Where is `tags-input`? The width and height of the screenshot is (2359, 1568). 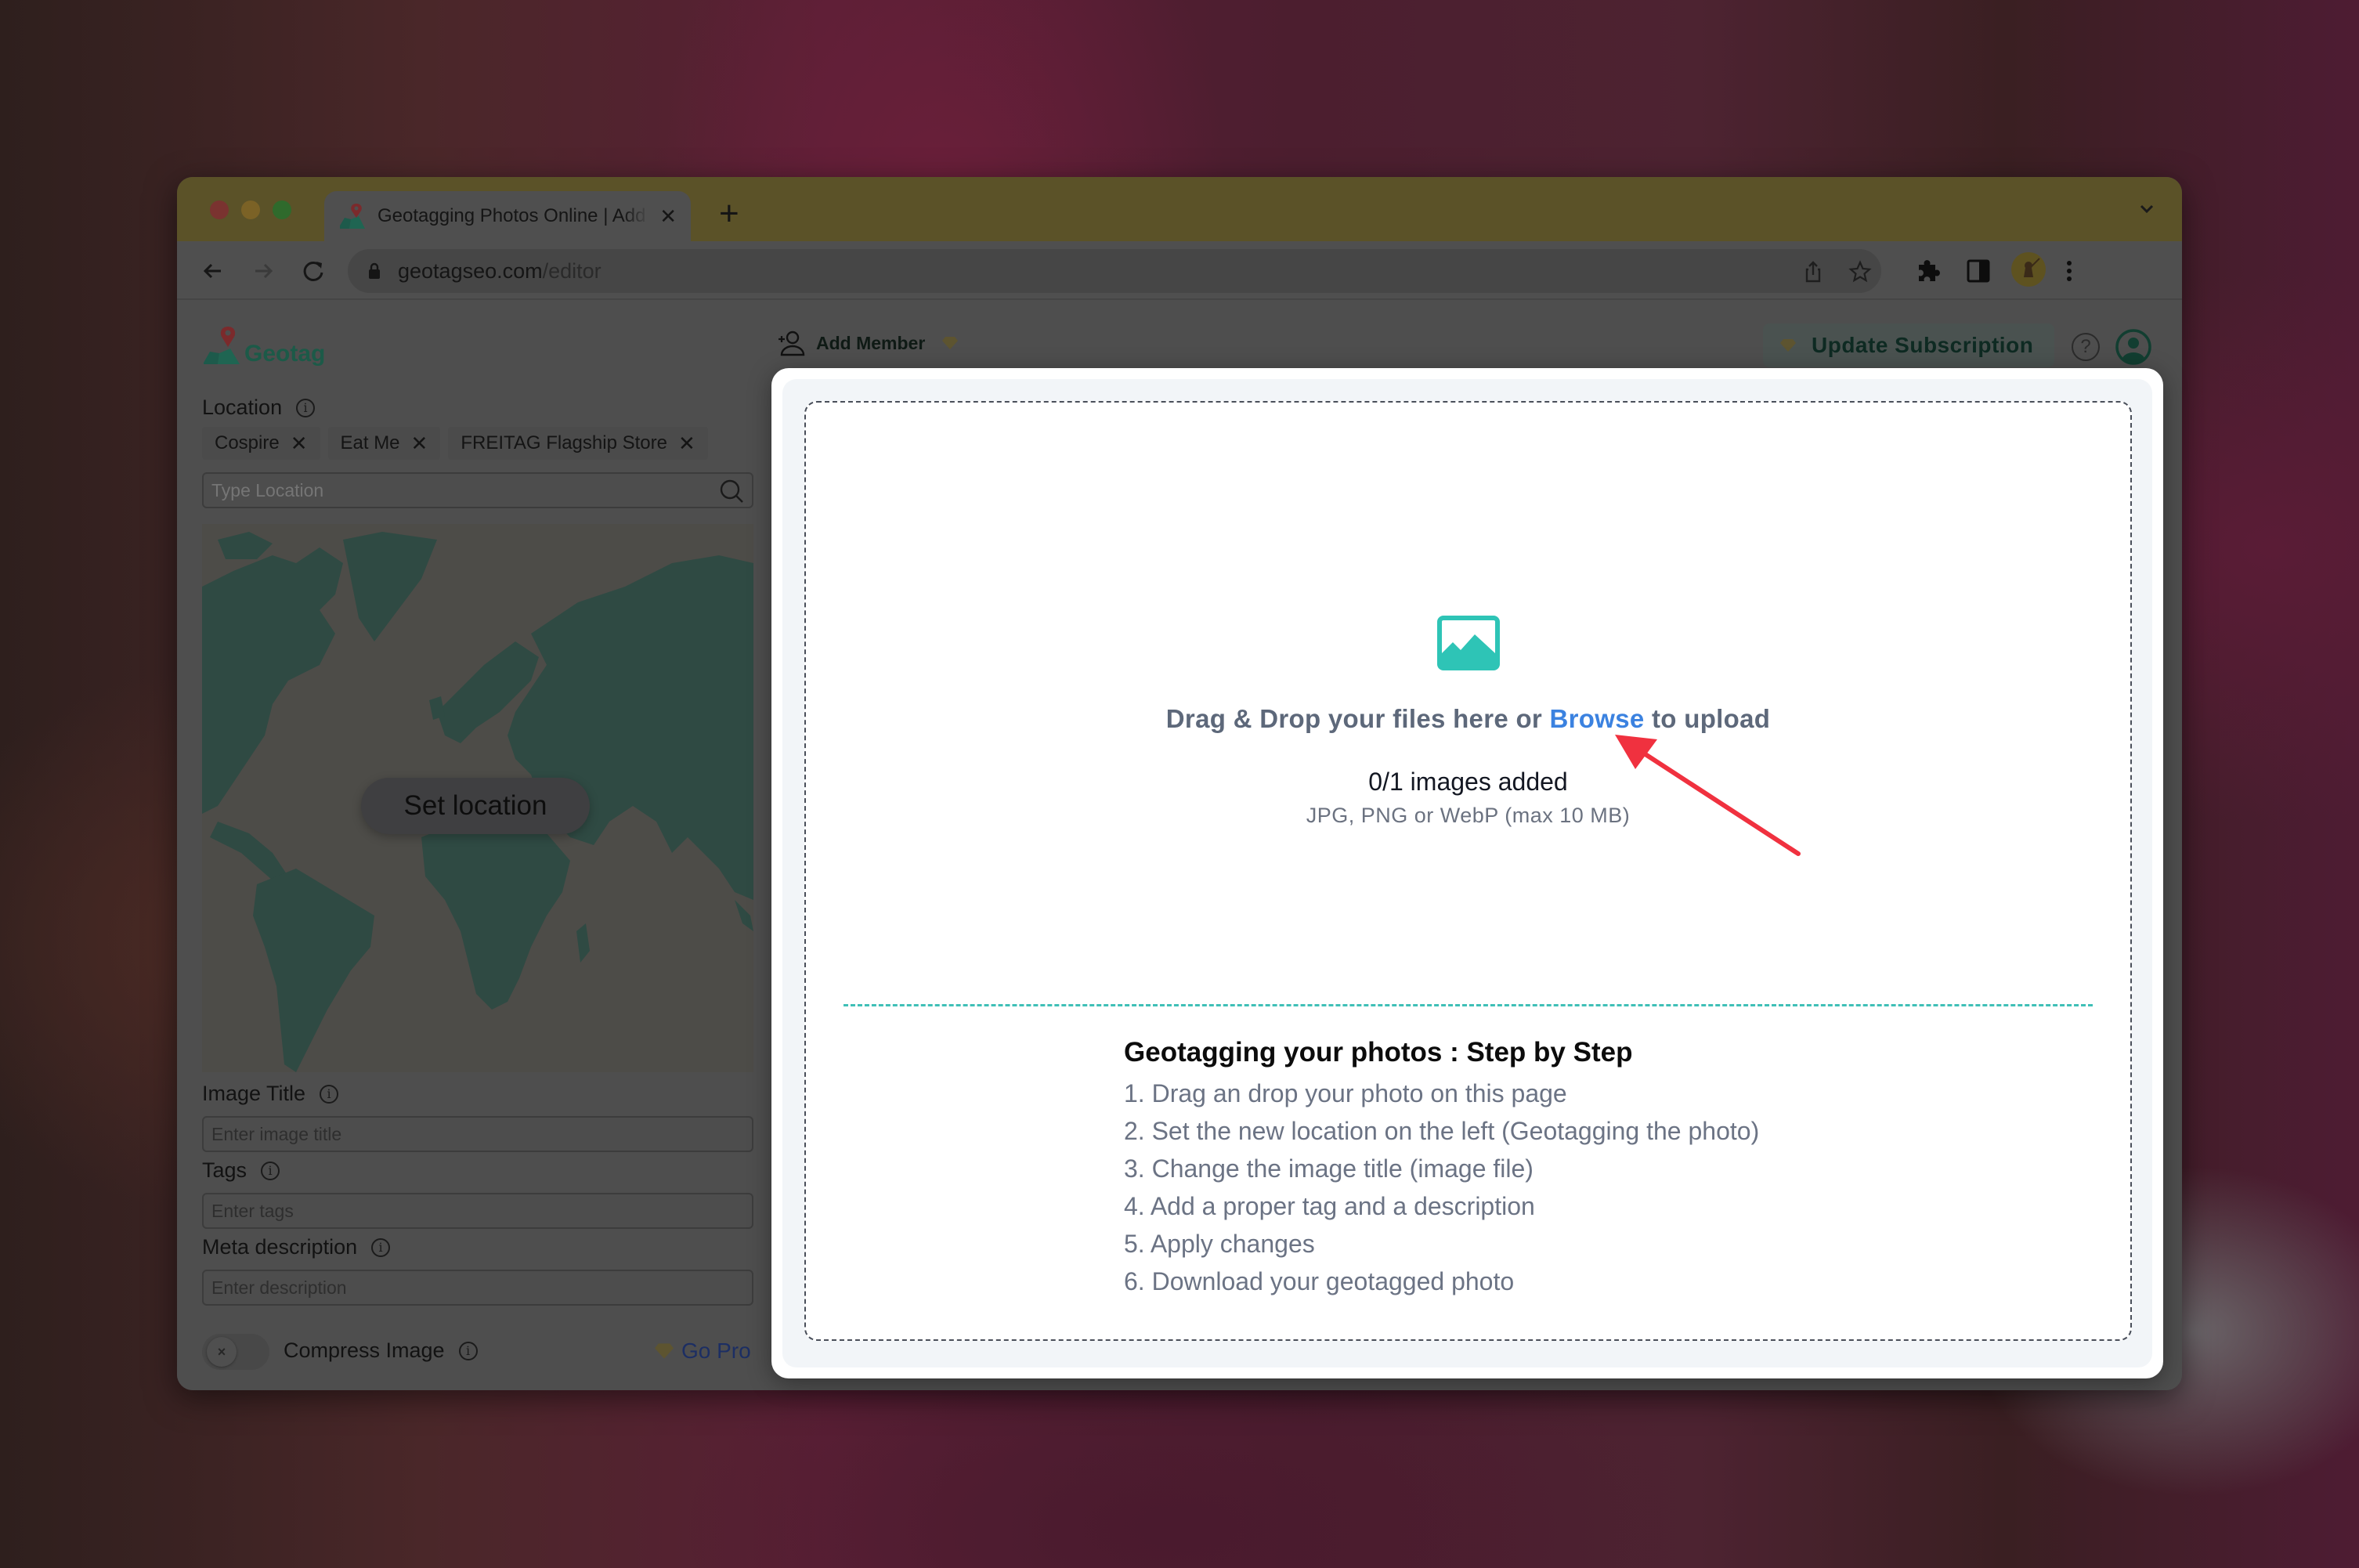
tags-input is located at coordinates (477, 1211).